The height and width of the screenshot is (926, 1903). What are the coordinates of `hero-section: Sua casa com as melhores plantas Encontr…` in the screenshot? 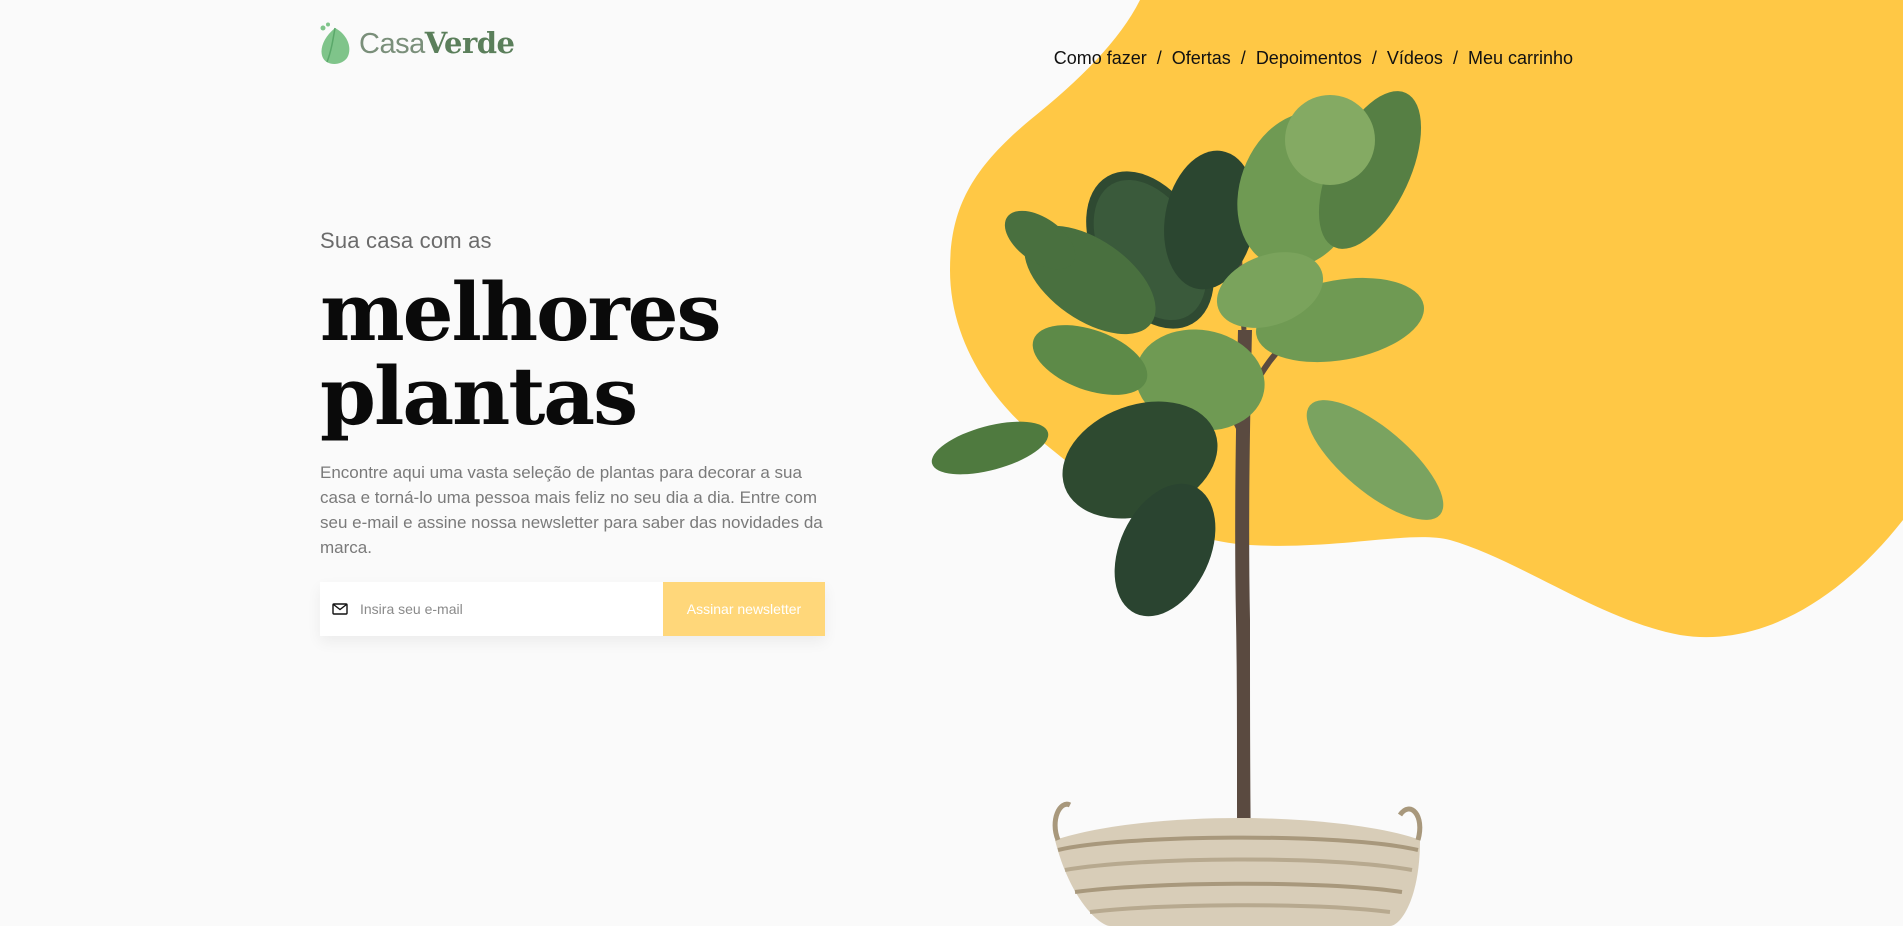 It's located at (580, 432).